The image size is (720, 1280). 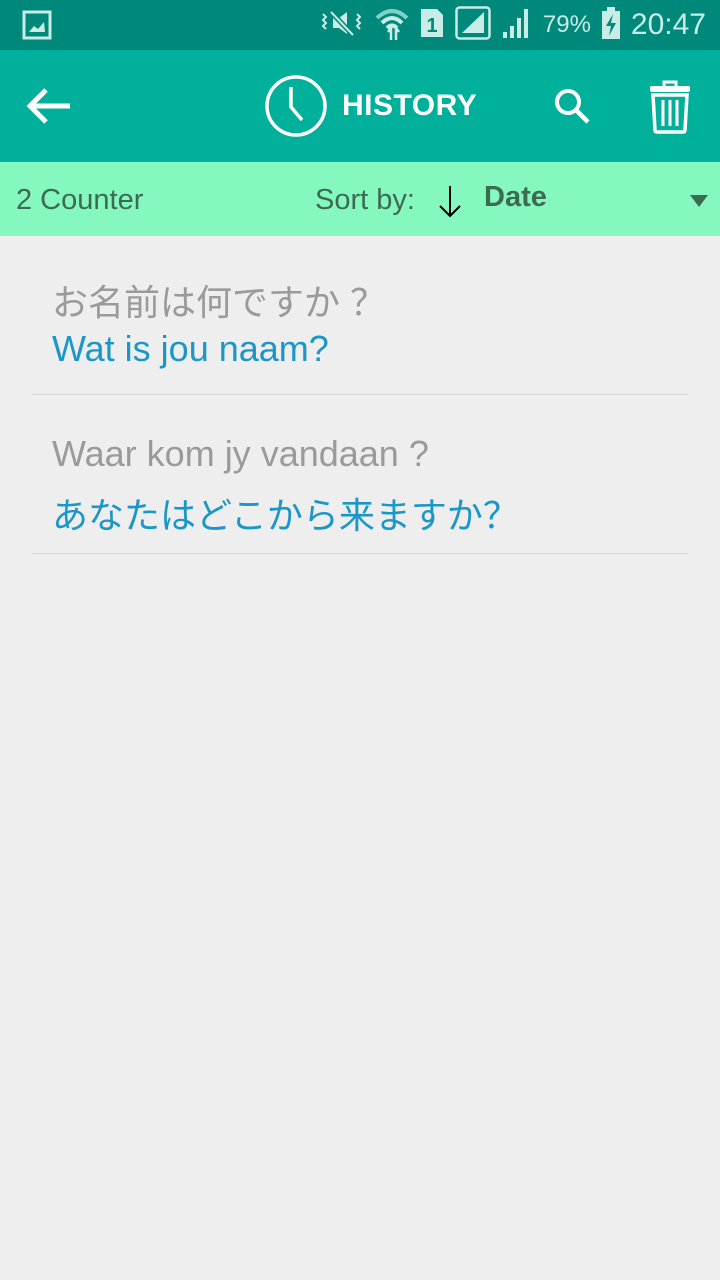 I want to click on translation-text: あなたはどこから来ますか？, so click(x=285, y=515).